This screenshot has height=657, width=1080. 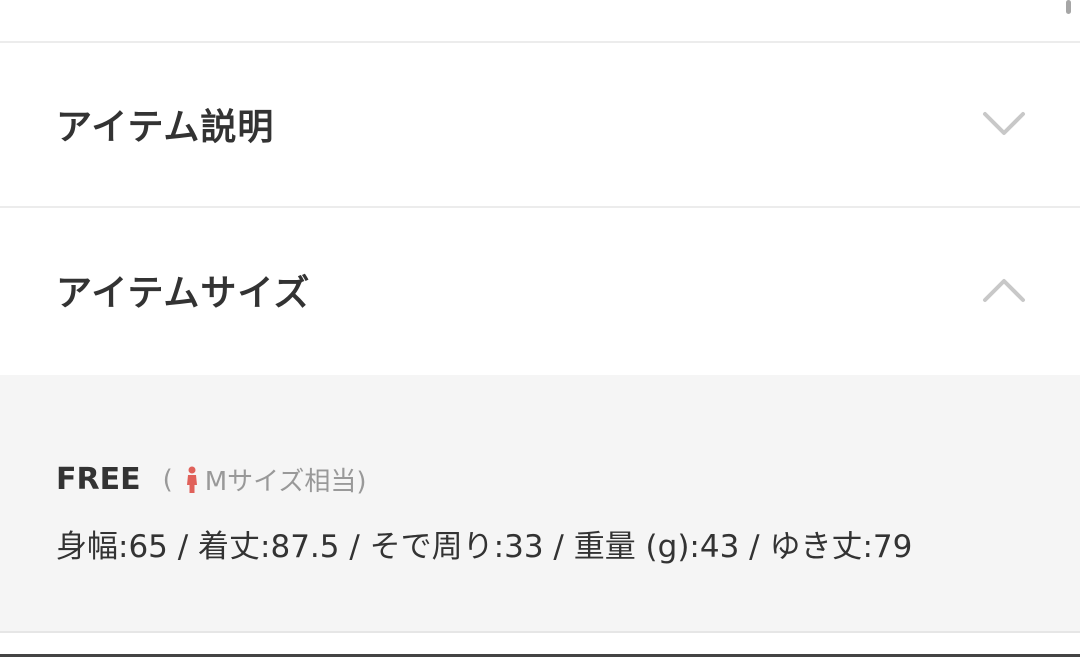 I want to click on scrollbar-thumb, so click(x=1068, y=7).